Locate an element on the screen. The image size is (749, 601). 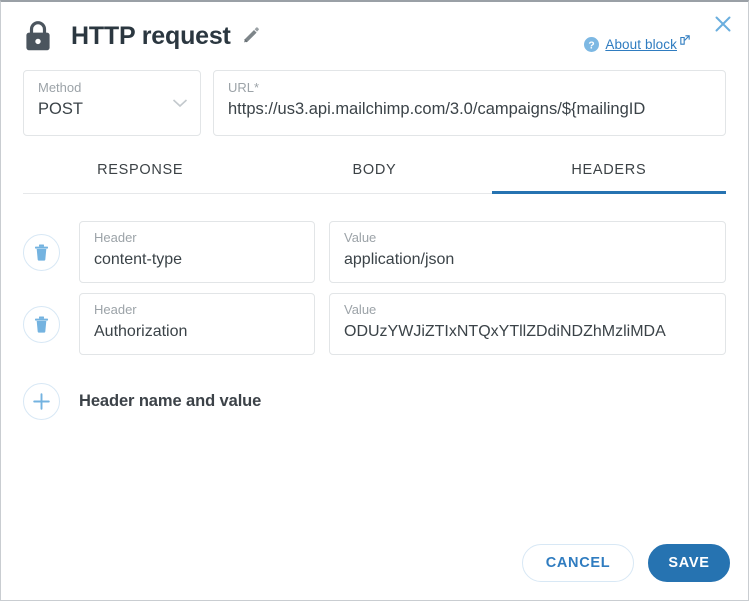
header-value-value: application/json is located at coordinates (399, 259).